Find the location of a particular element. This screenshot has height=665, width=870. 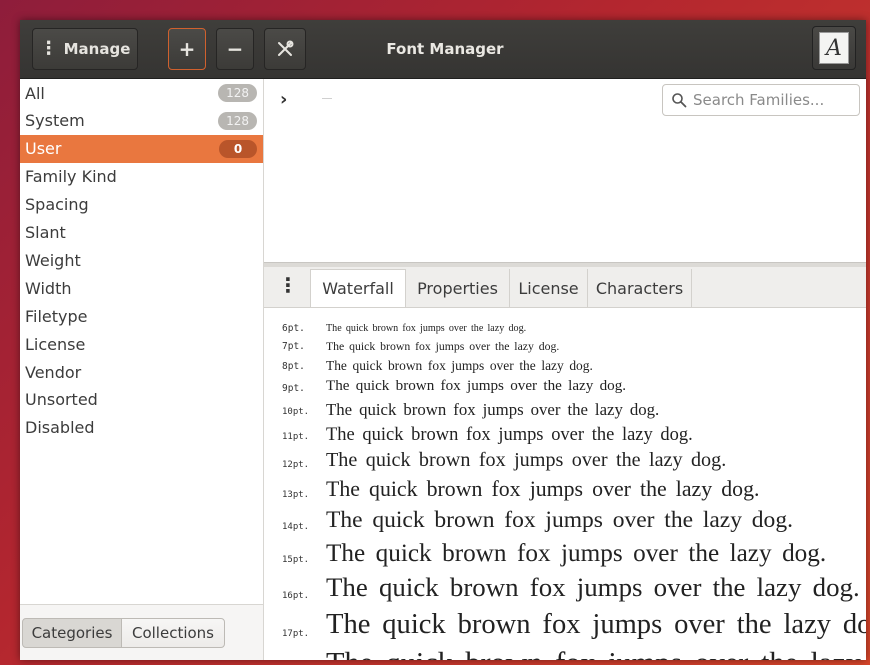

sidebar-item-width: Width is located at coordinates (141, 288).